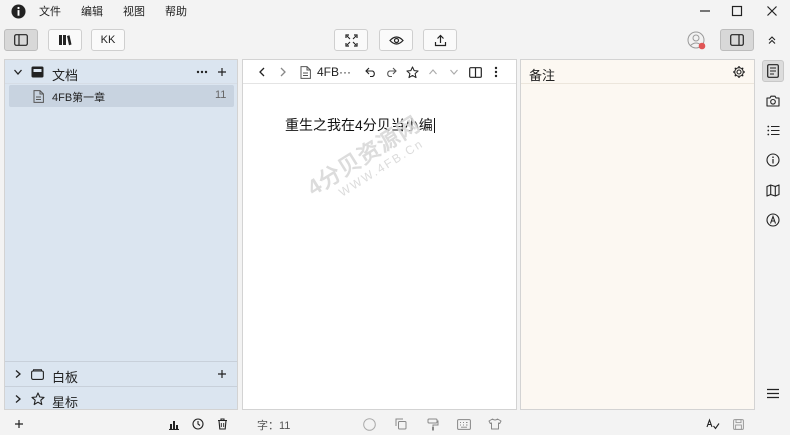 Image resolution: width=790 pixels, height=435 pixels. Describe the element at coordinates (202, 72) in the screenshot. I see `more-icon` at that location.